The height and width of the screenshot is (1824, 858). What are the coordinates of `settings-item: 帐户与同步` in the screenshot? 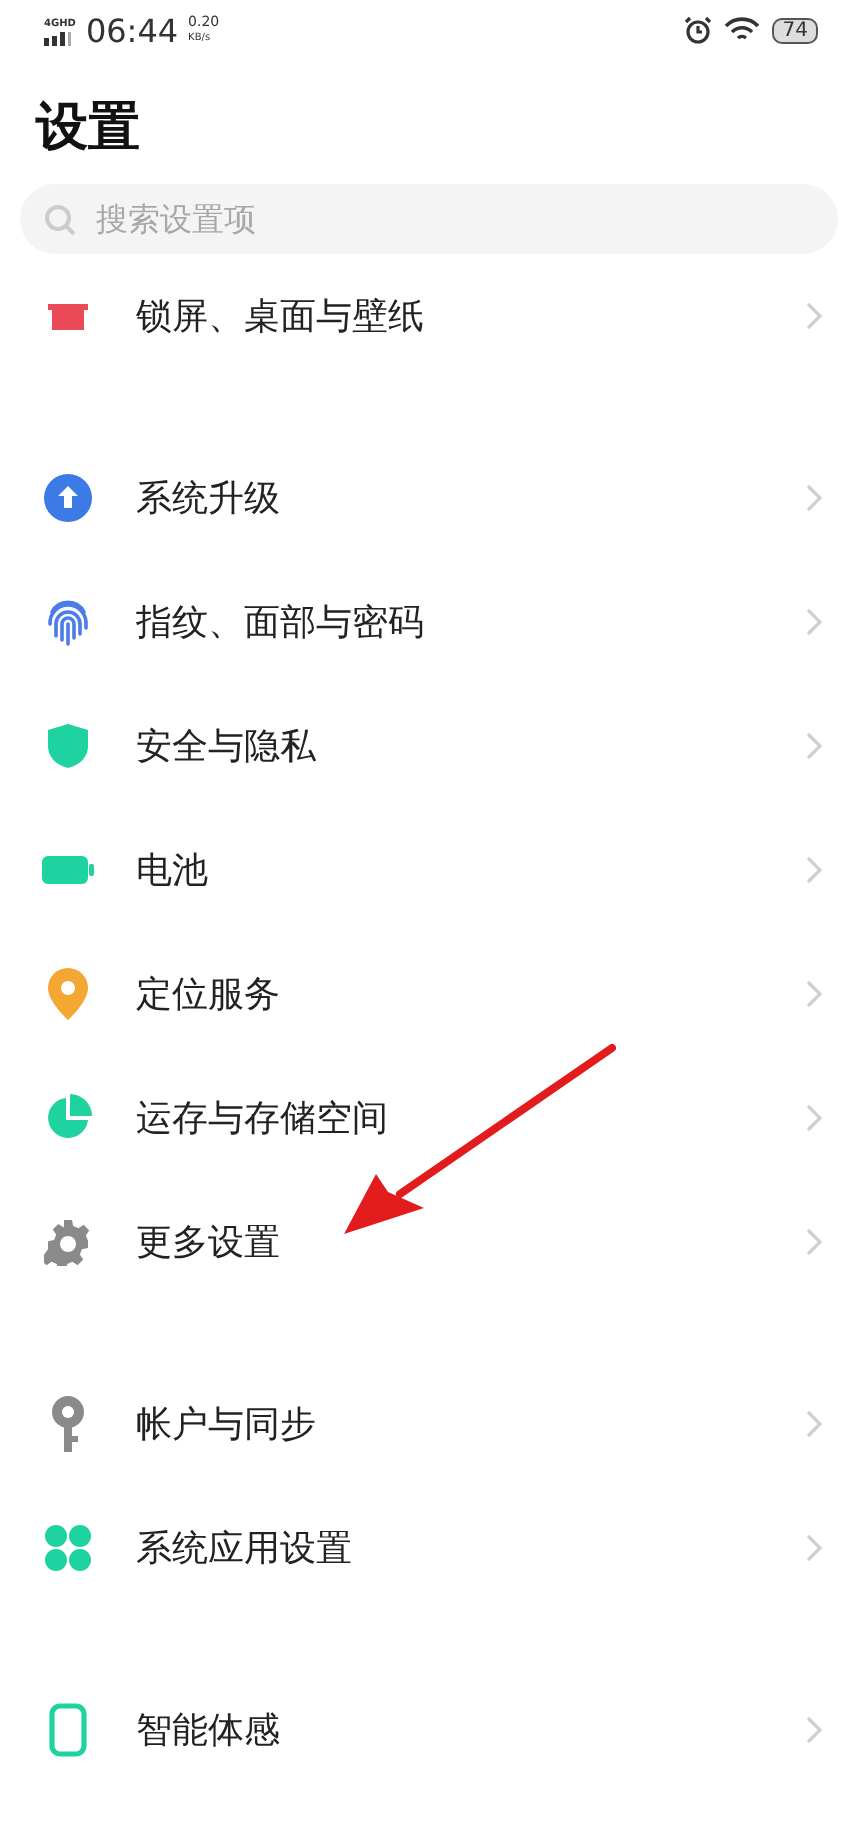 It's located at (429, 1424).